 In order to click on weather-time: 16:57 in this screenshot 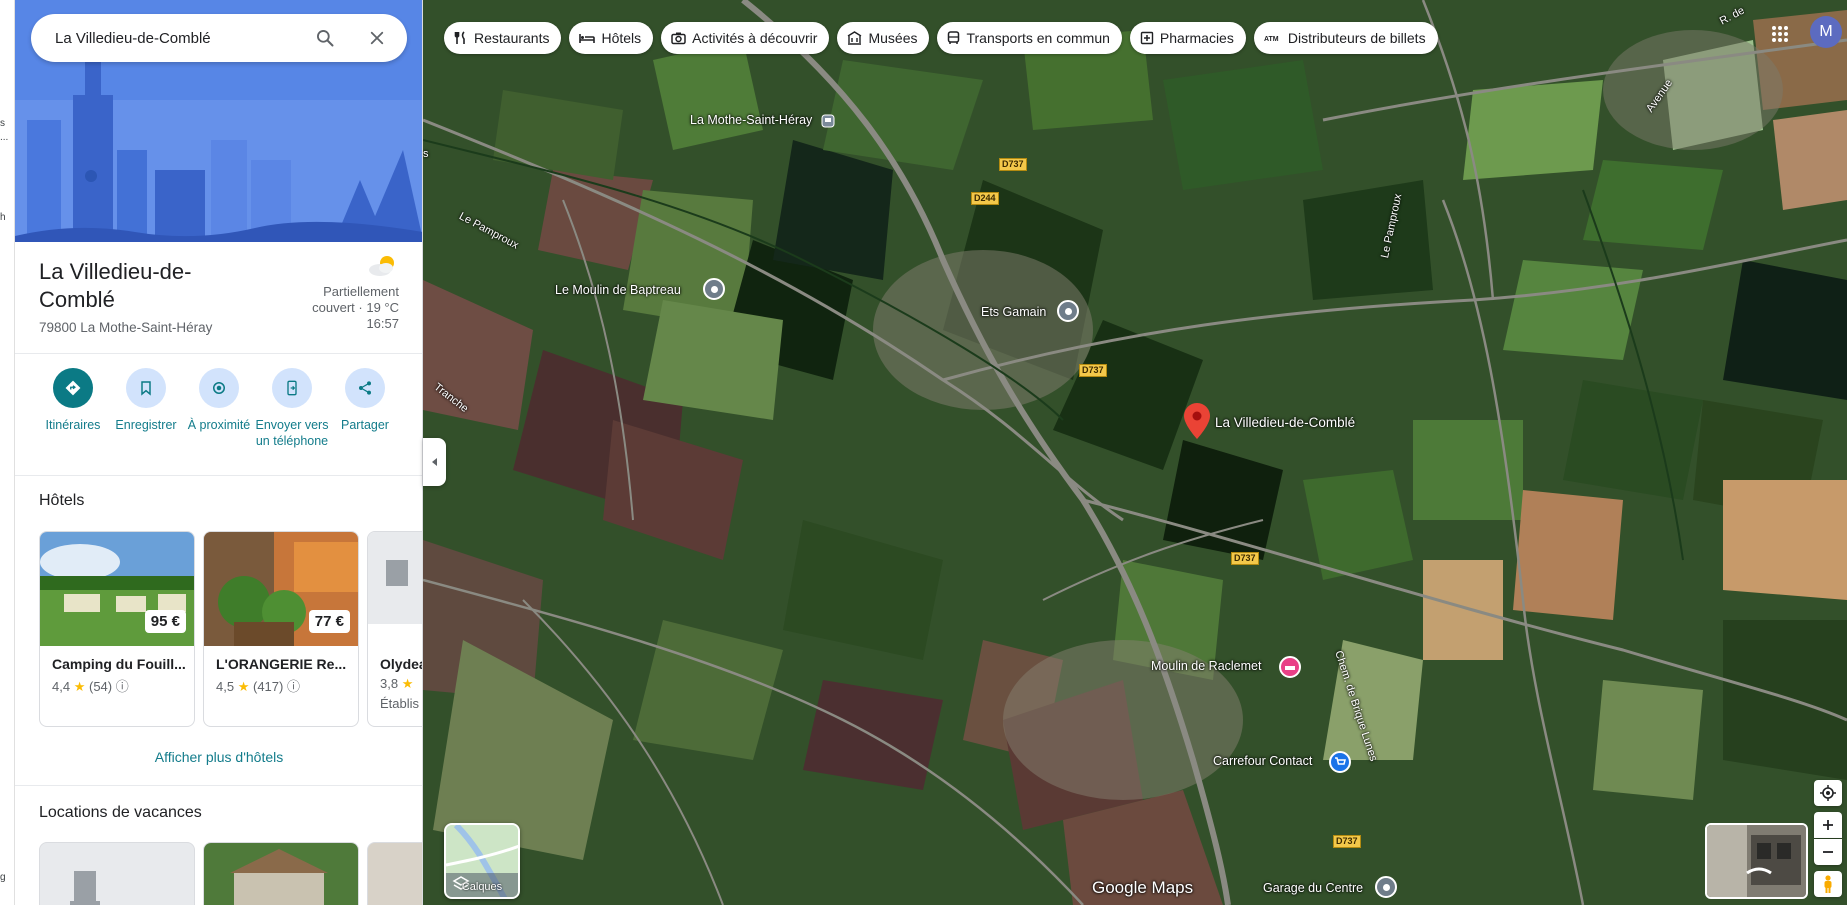, I will do `click(382, 323)`.